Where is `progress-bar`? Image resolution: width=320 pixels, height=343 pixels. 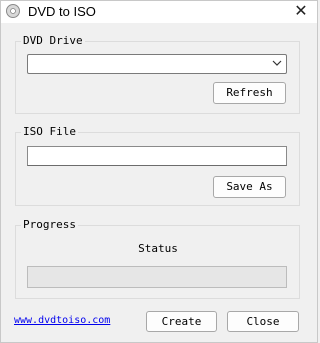 progress-bar is located at coordinates (157, 277).